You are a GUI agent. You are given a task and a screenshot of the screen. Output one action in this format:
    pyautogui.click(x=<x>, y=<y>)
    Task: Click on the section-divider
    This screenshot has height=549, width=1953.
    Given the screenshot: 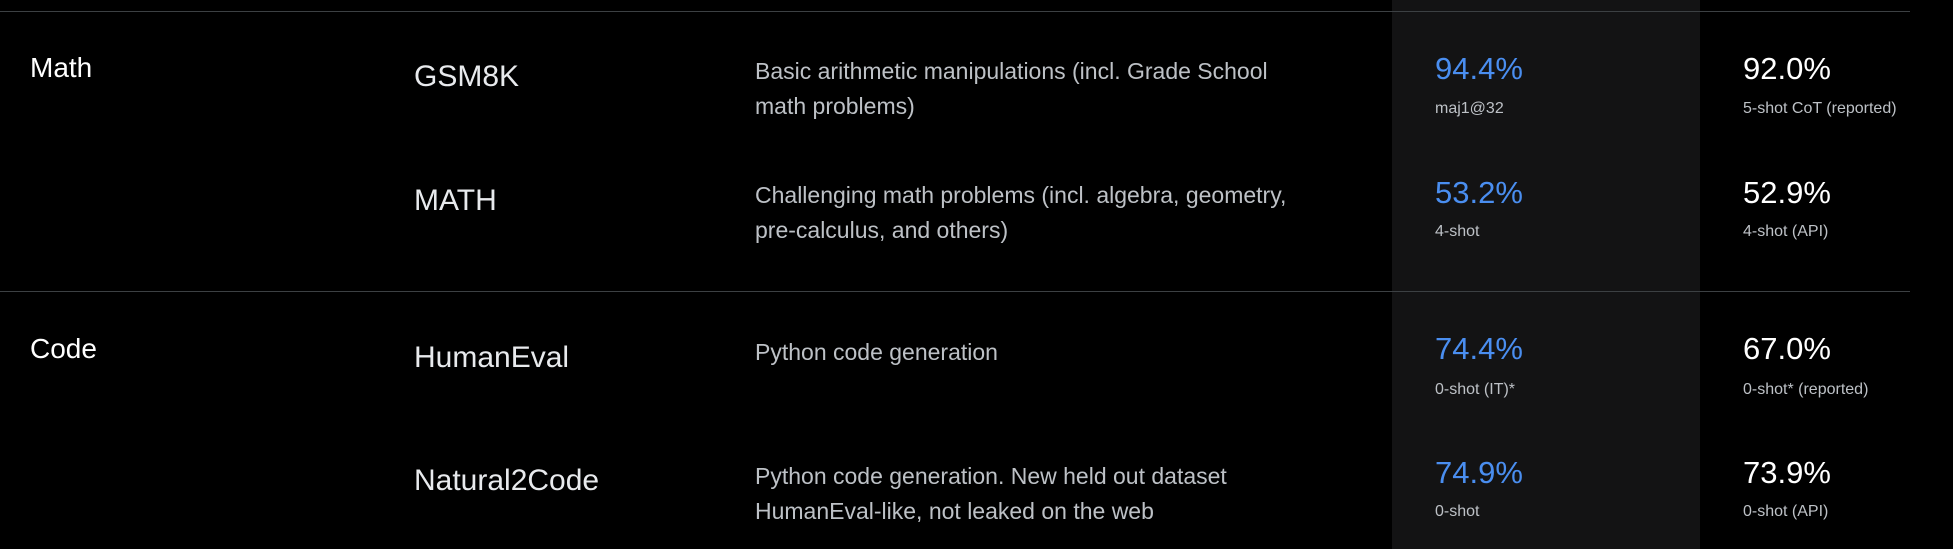 What is the action you would take?
    pyautogui.click(x=955, y=291)
    